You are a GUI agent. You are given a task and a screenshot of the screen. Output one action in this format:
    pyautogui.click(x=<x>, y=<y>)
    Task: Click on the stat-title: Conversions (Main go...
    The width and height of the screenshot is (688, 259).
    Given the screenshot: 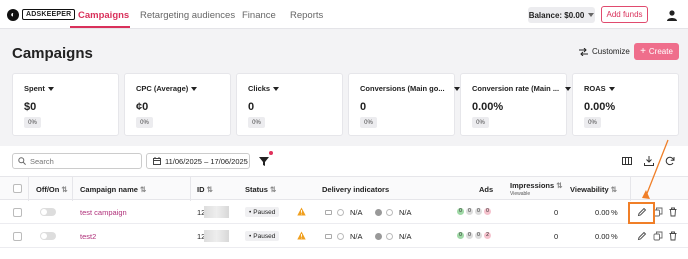 What is the action you would take?
    pyautogui.click(x=410, y=88)
    